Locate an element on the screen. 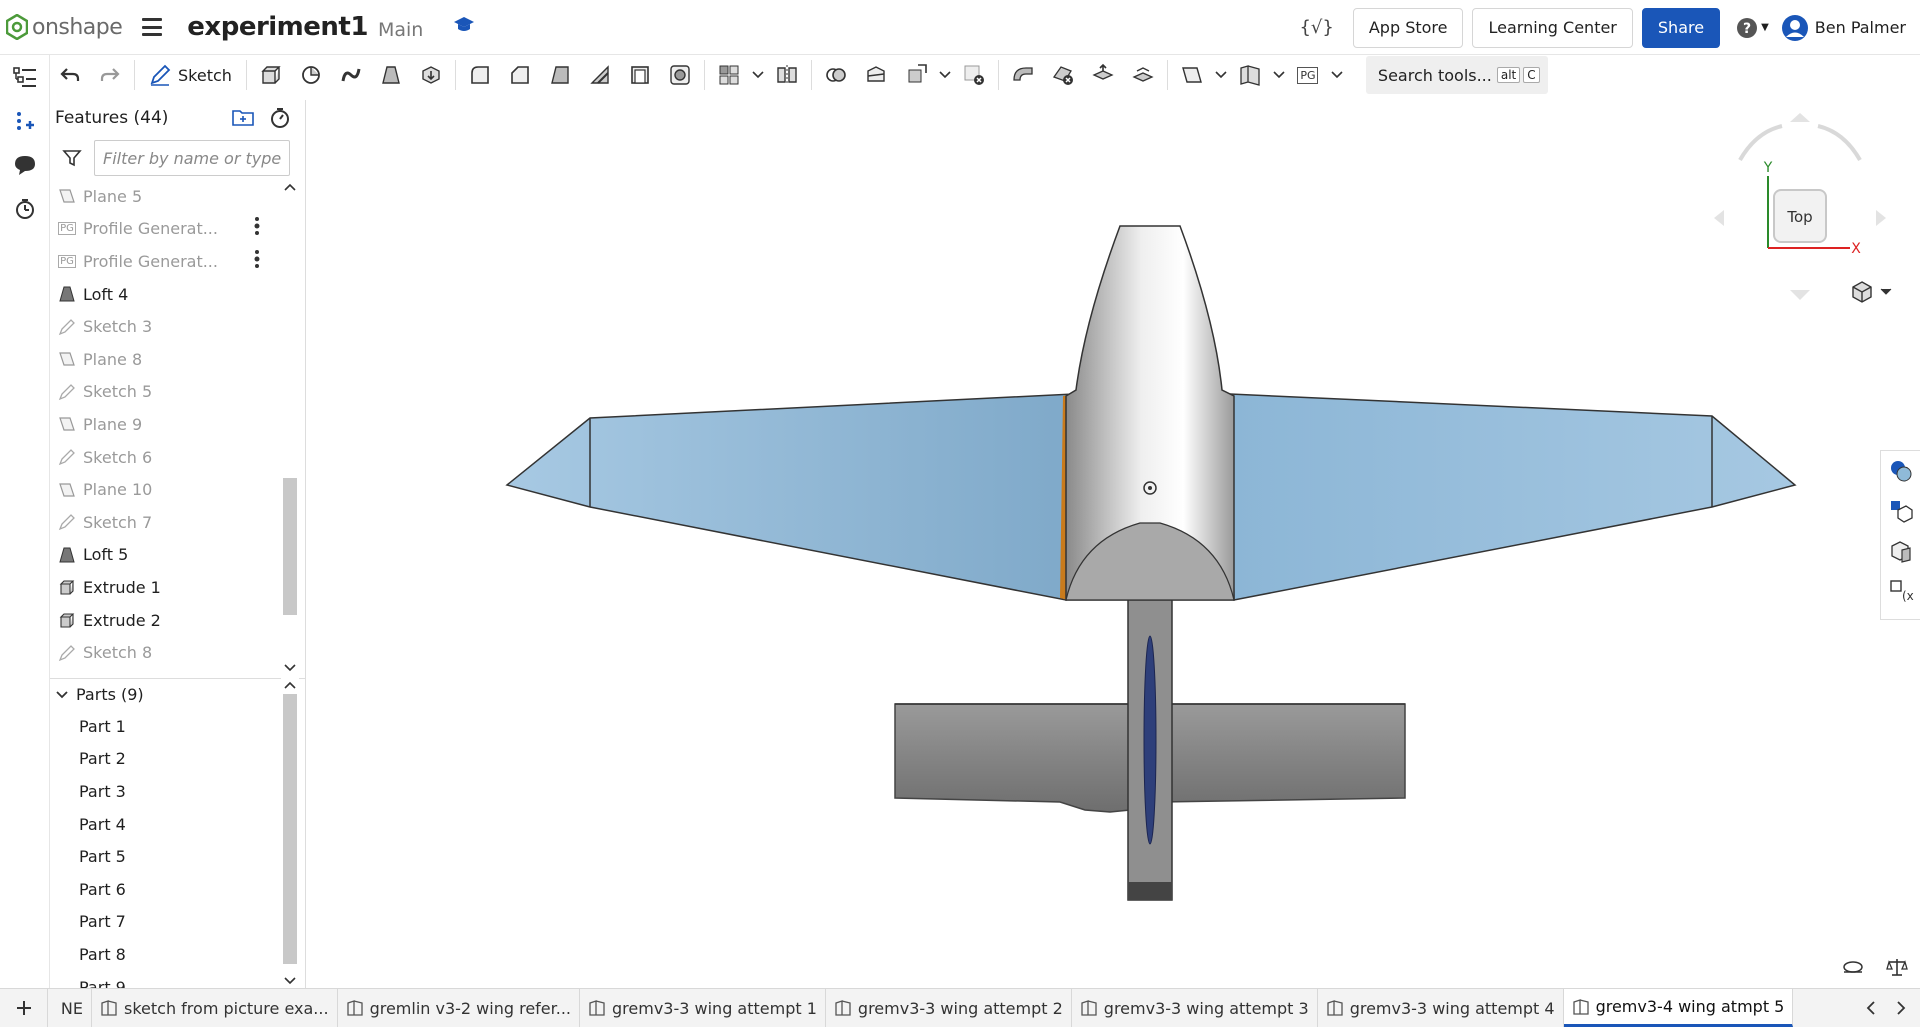 Image resolution: width=1920 pixels, height=1027 pixels. feature-item: Sketch 8 is located at coordinates (170, 652).